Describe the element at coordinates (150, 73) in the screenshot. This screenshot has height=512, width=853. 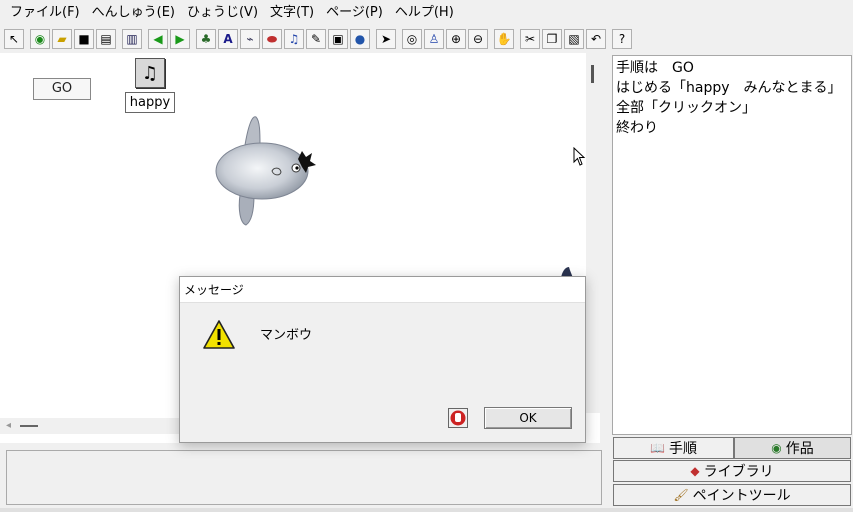
I see `music-note-icon: ♫` at that location.